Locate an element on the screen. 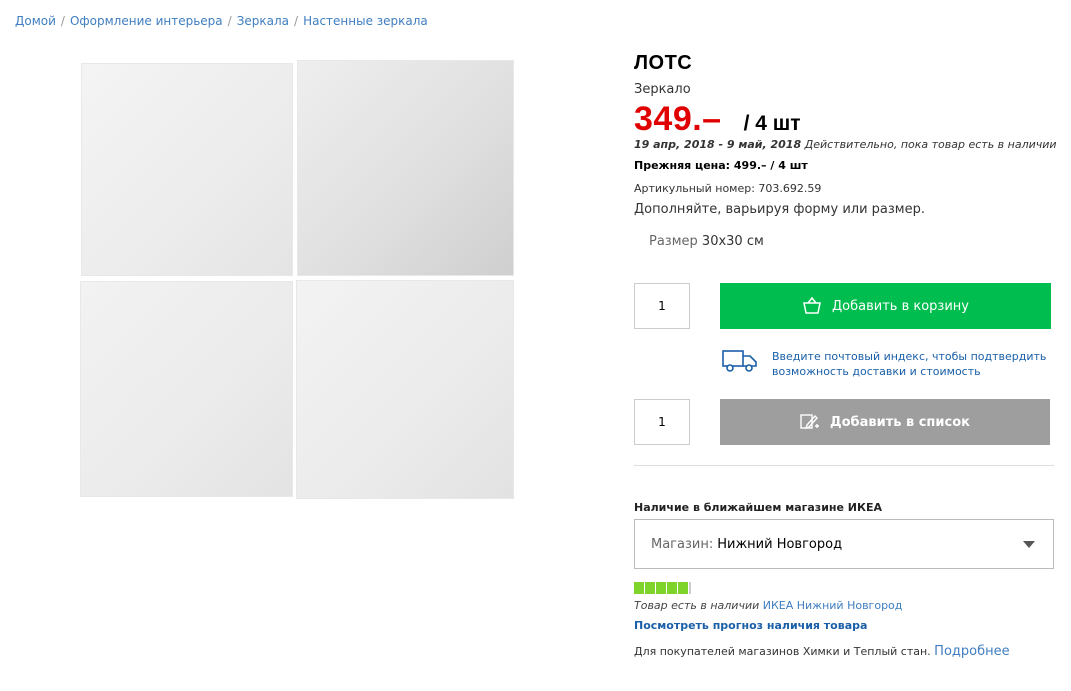 This screenshot has height=691, width=1071. price-row: 349.– / 4 шт is located at coordinates (717, 119).